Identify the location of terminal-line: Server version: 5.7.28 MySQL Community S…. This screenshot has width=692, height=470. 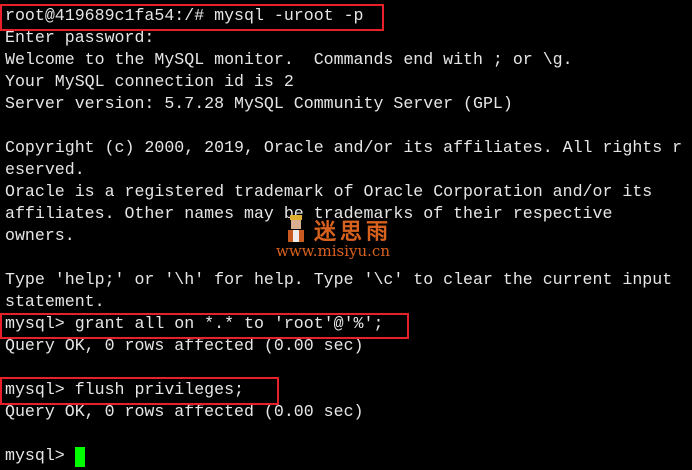
(259, 103).